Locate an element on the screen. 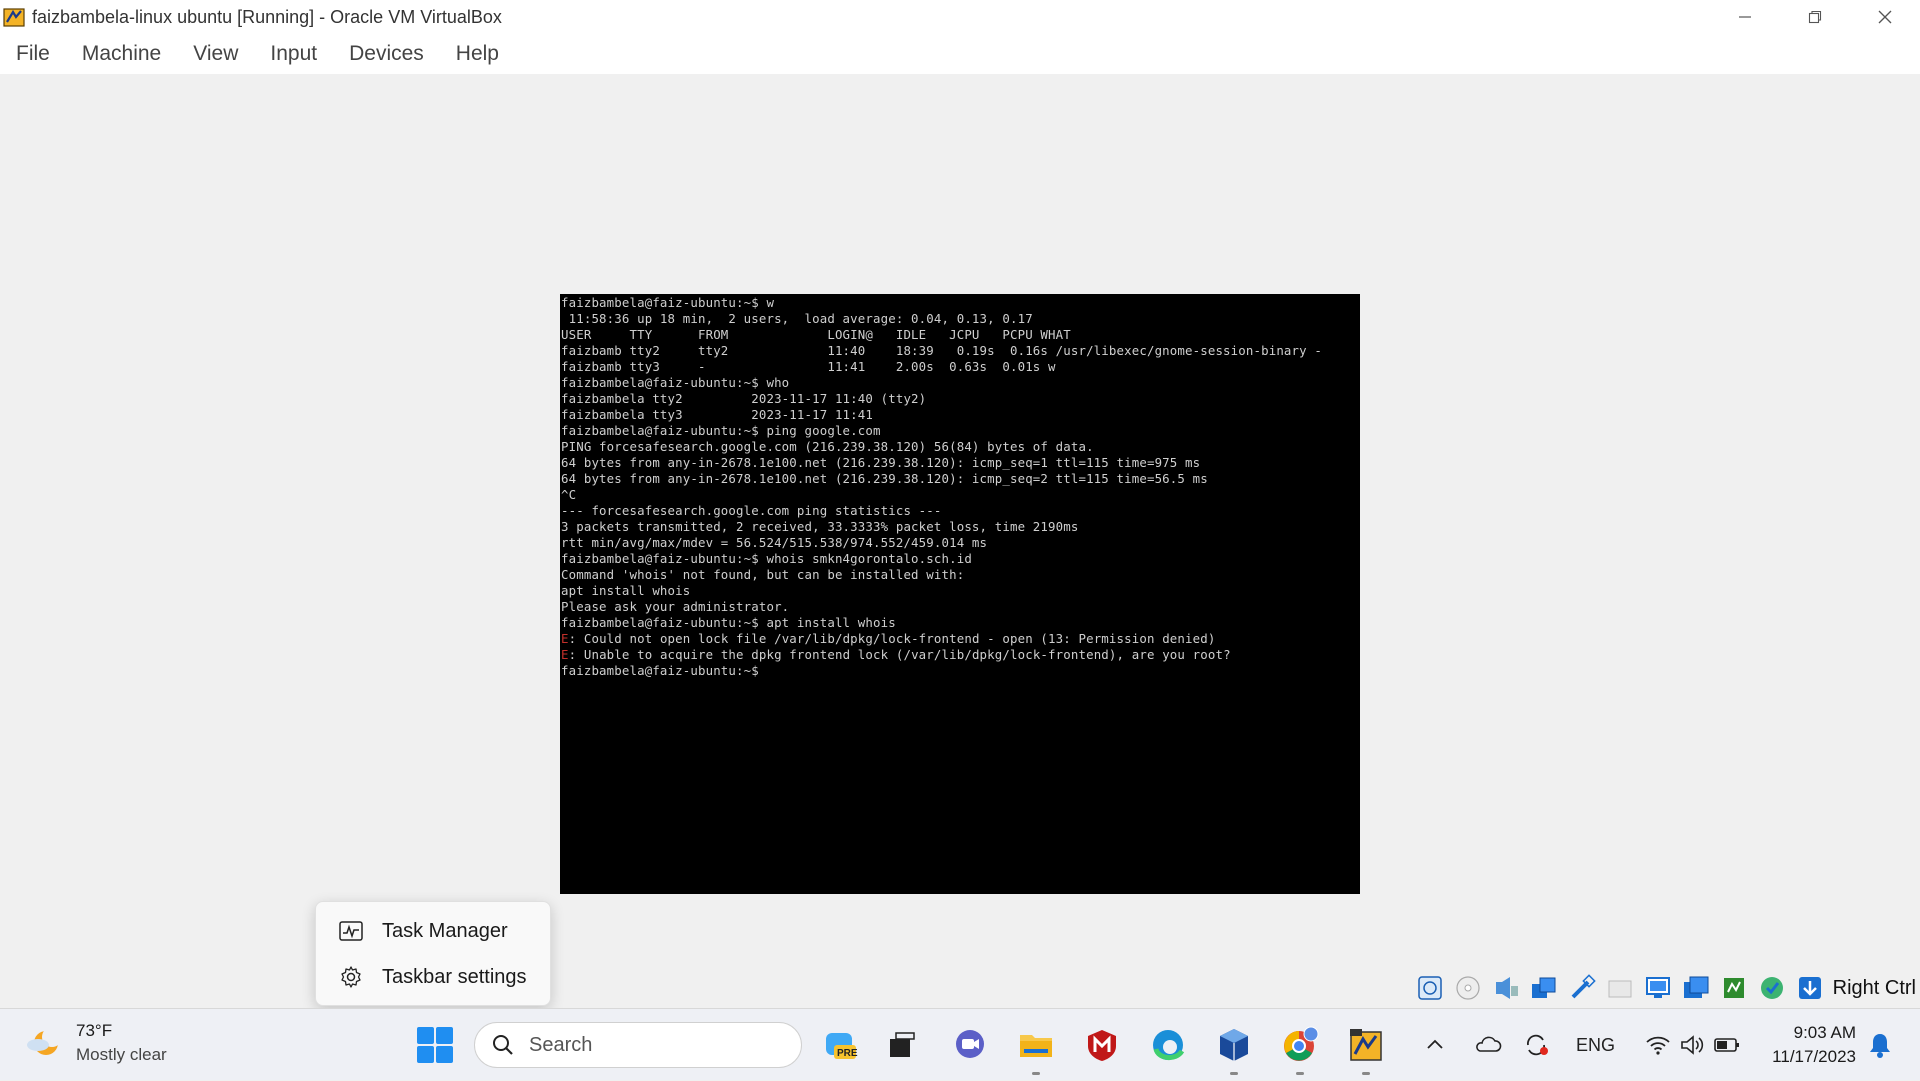 Image resolution: width=1920 pixels, height=1081 pixels. menu-help: Help is located at coordinates (477, 54).